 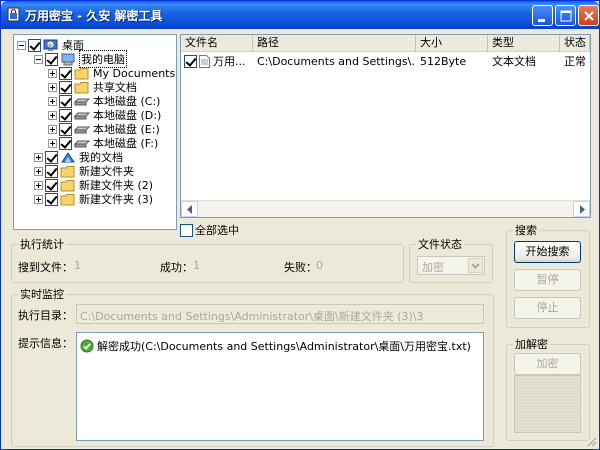 I want to click on close-button, so click(x=588, y=15).